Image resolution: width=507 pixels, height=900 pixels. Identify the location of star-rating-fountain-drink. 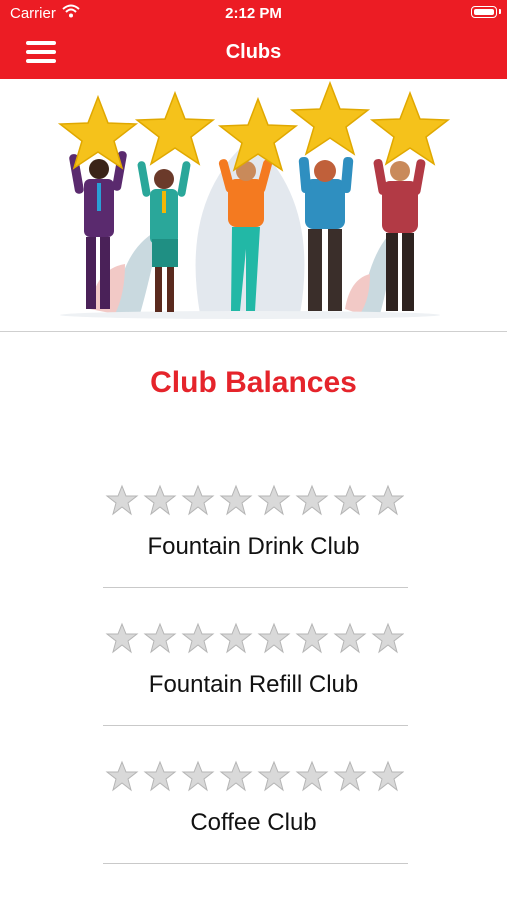
(254, 500).